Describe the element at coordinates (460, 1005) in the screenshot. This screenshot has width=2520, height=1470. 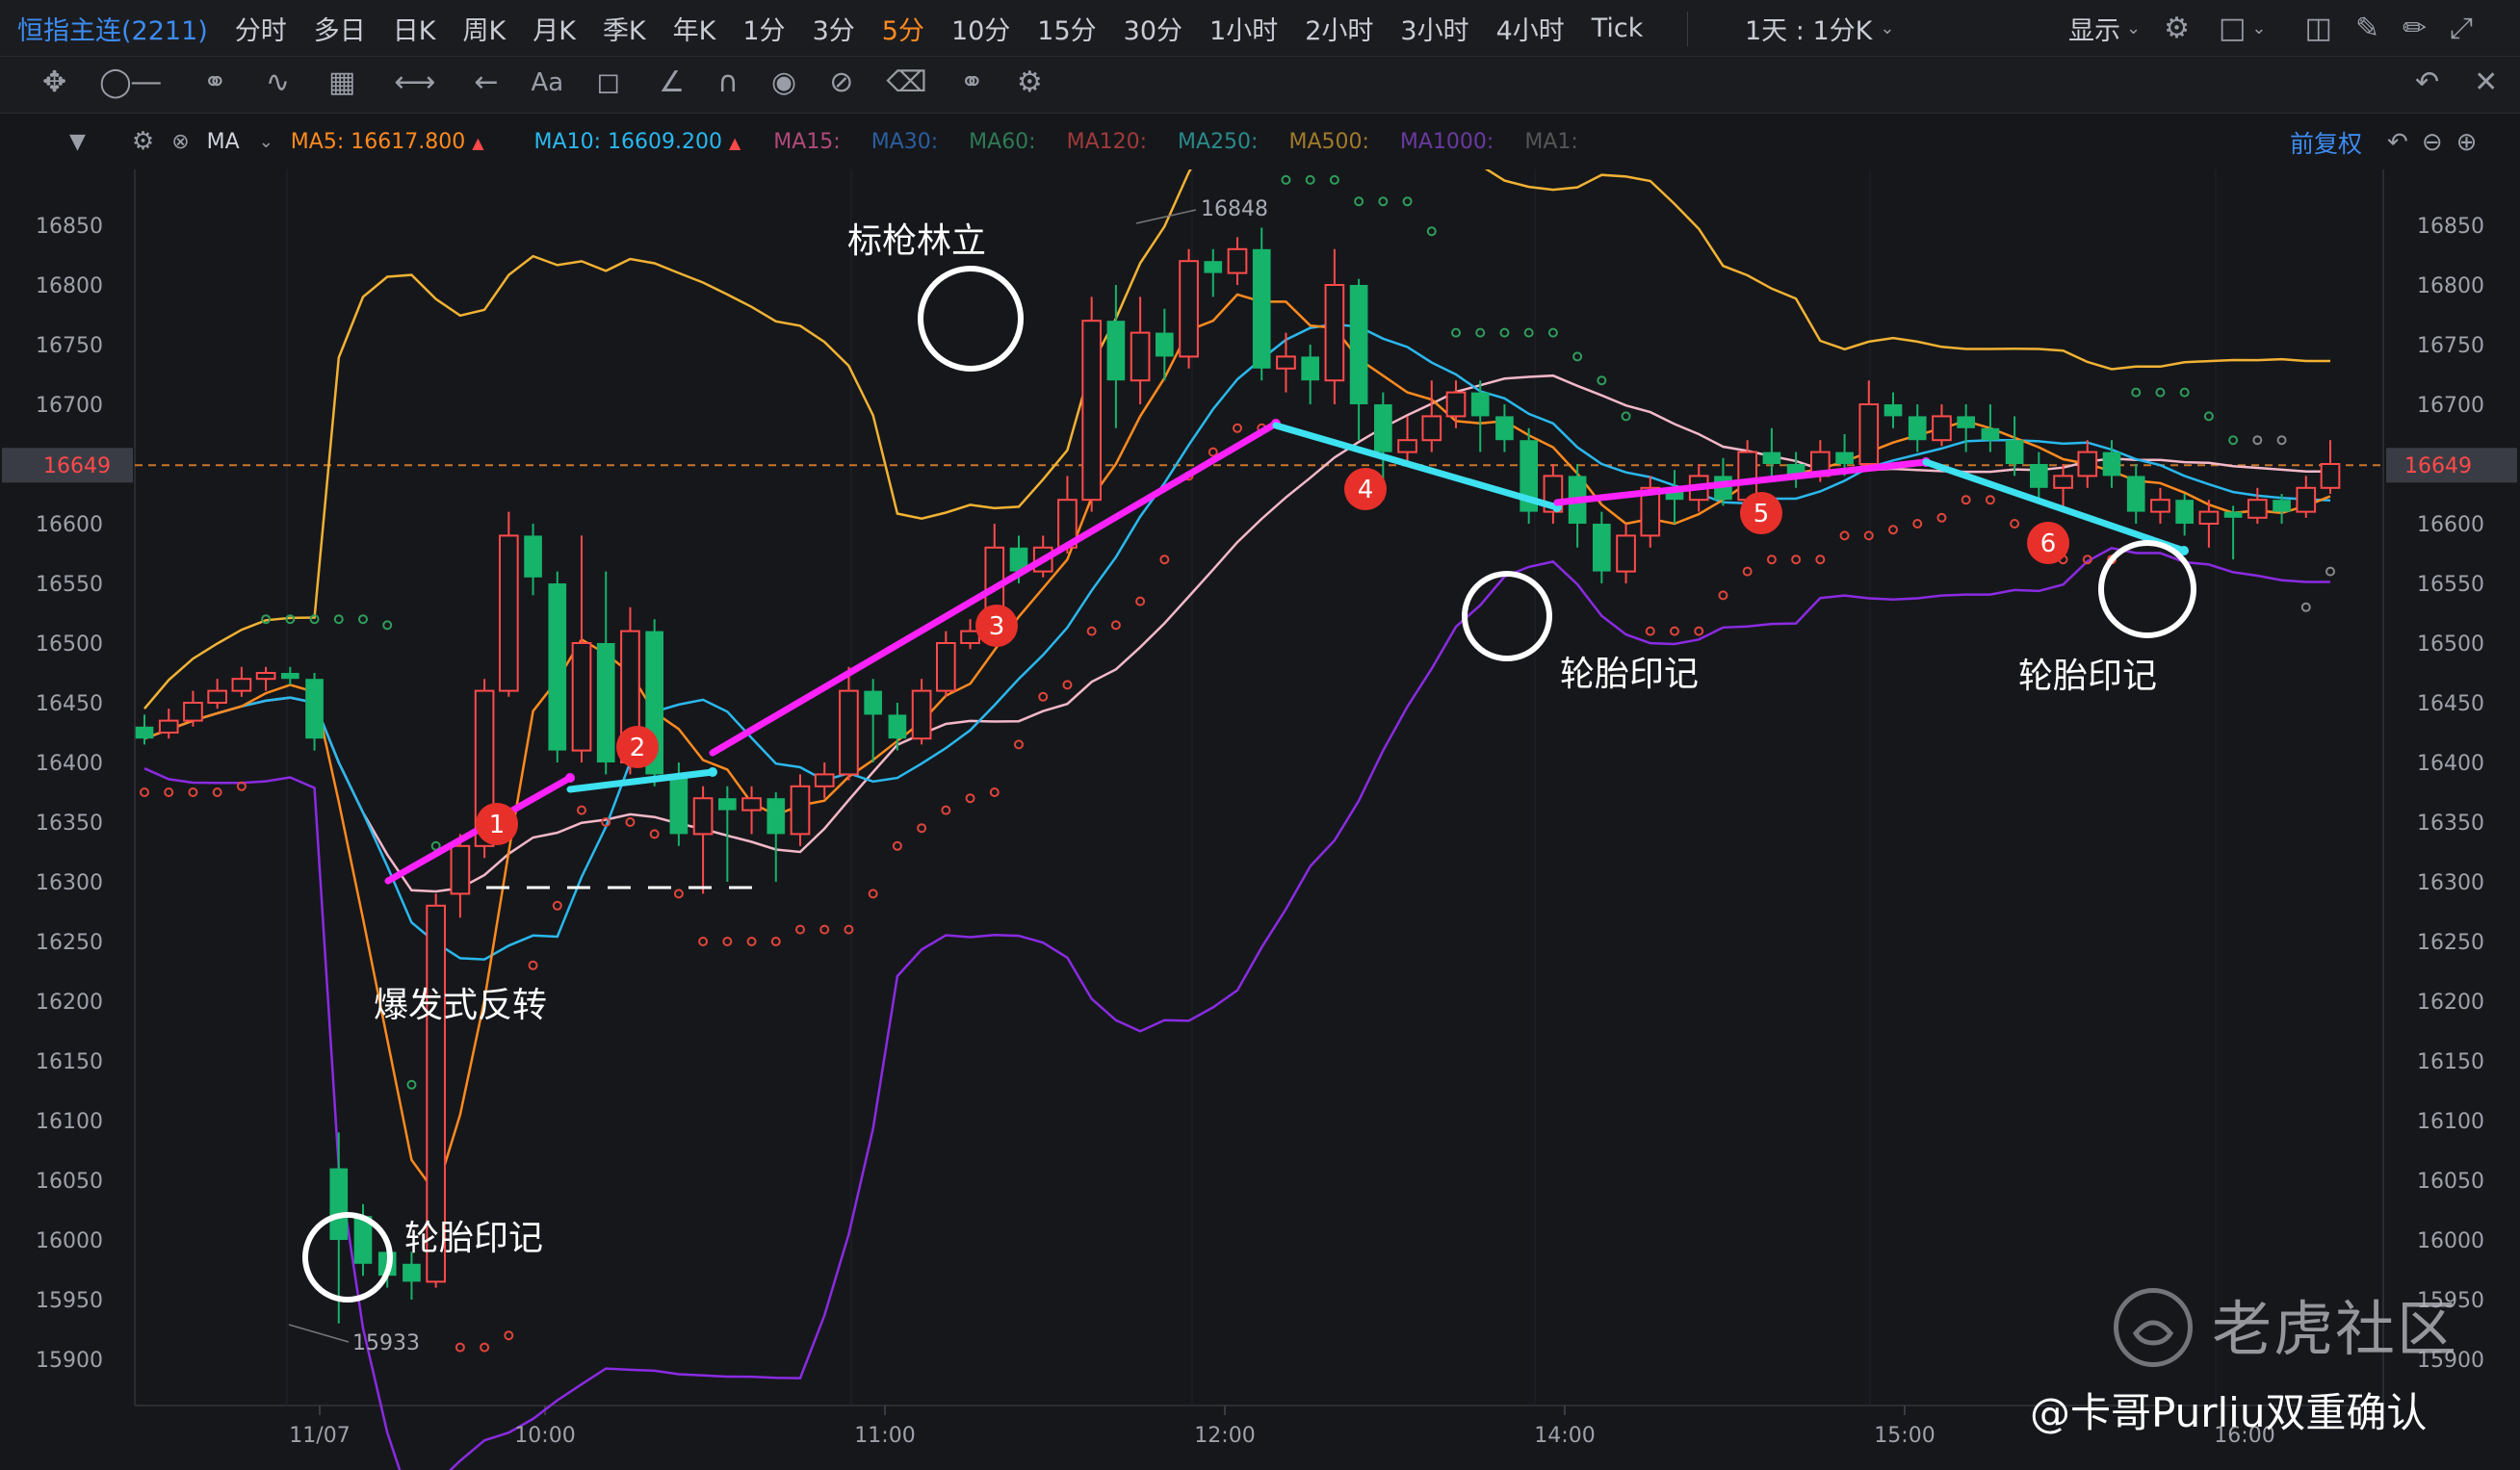
I see `burst-label: 爆发式反转` at that location.